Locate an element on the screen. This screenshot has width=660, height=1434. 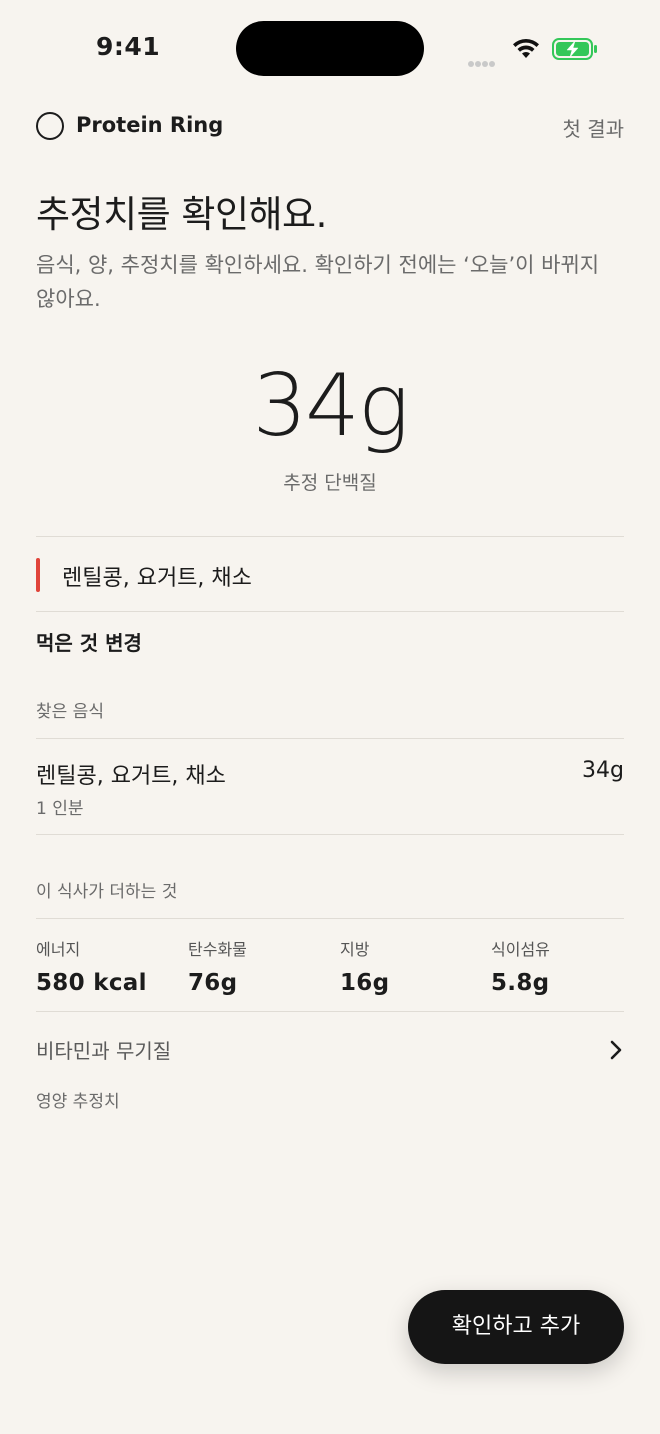
first-result-link: 첫 결과 is located at coordinates (593, 127).